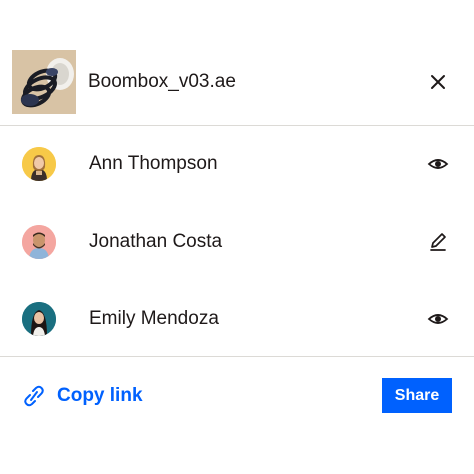 The height and width of the screenshot is (474, 474). I want to click on close-button, so click(438, 82).